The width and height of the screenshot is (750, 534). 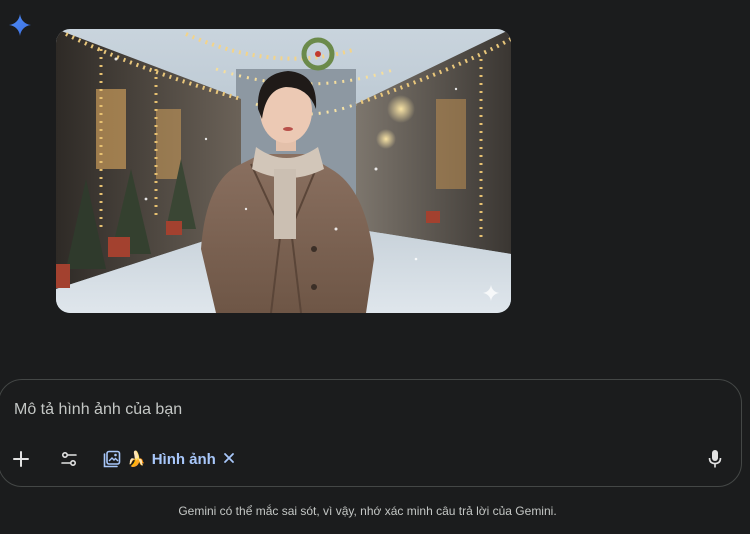 I want to click on image-mode-label: Hình ảnh, so click(x=183, y=459).